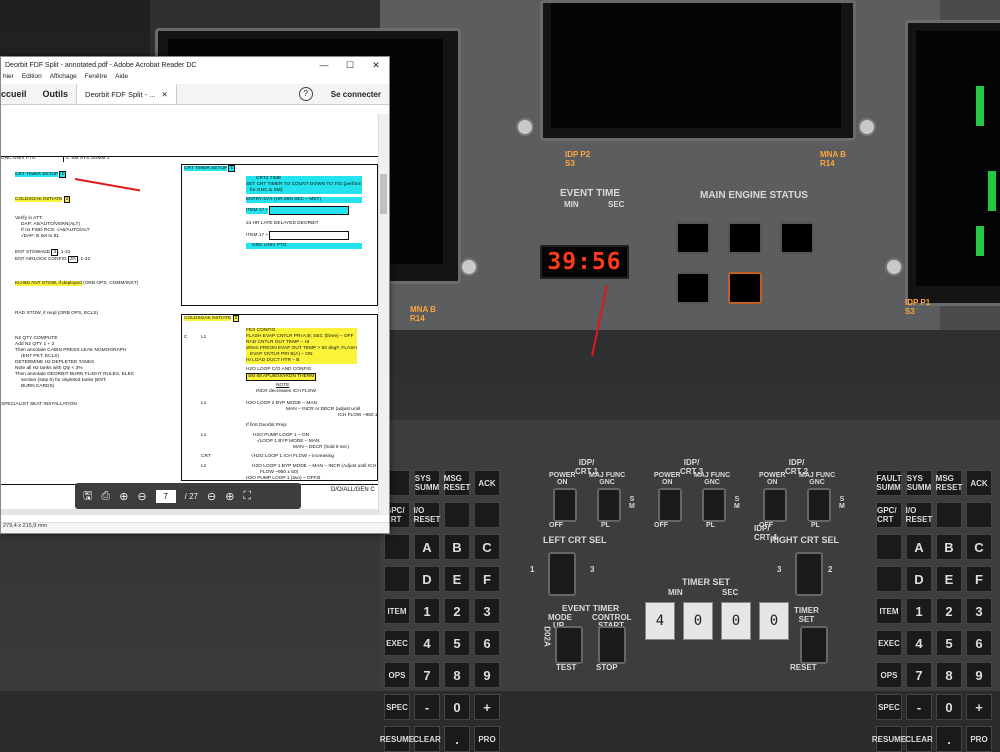  What do you see at coordinates (889, 515) in the screenshot?
I see `keypad-key: GPC/ CRT` at bounding box center [889, 515].